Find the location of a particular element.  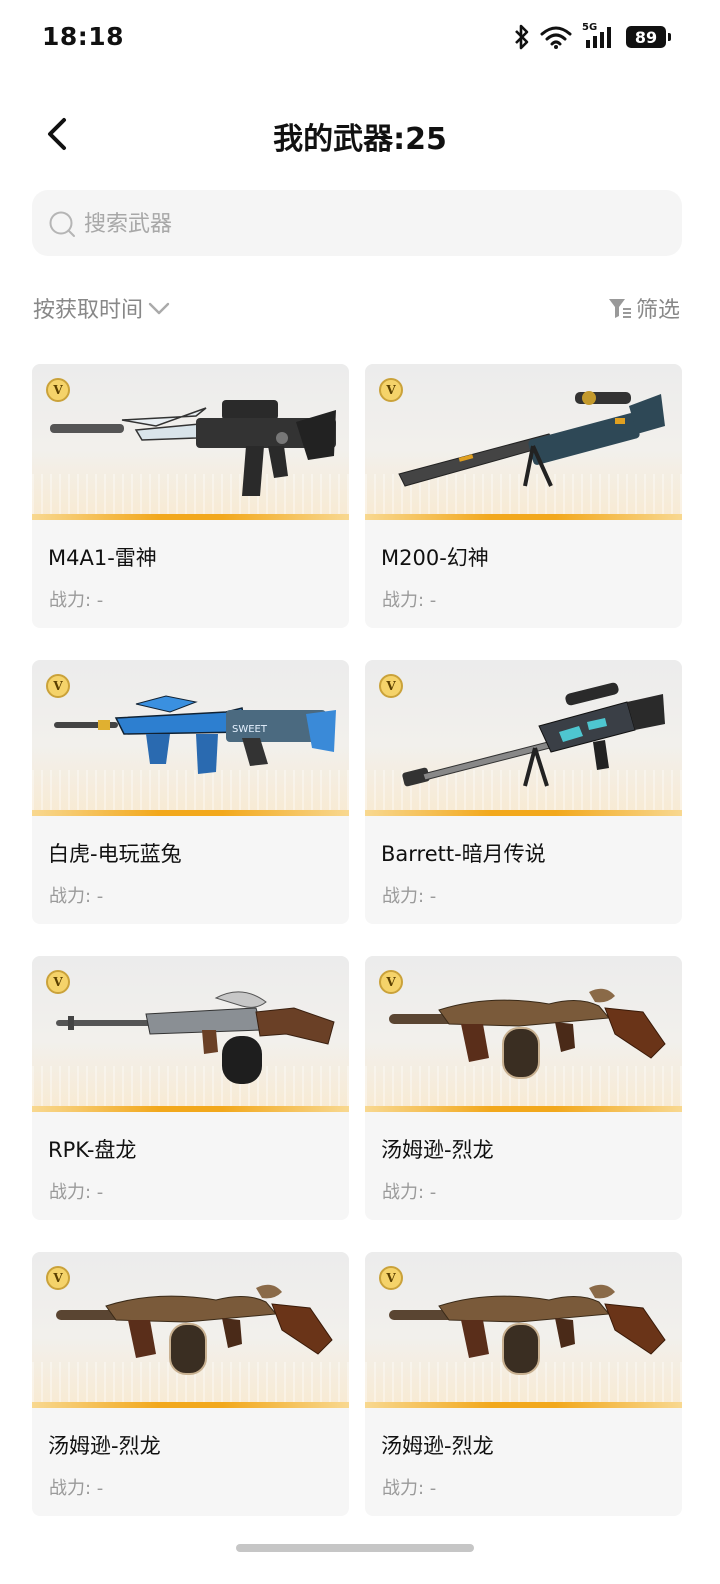

weapon-card: V M200-幻神 战力: - is located at coordinates (523, 496).